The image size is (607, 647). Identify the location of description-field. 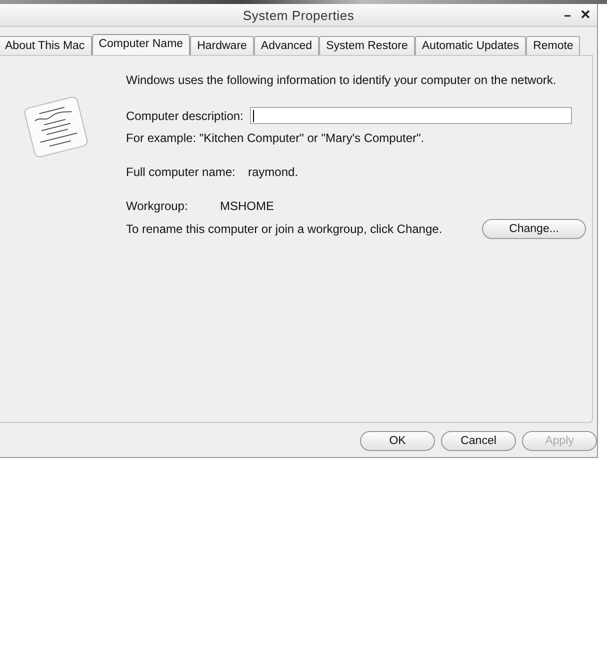
(411, 115).